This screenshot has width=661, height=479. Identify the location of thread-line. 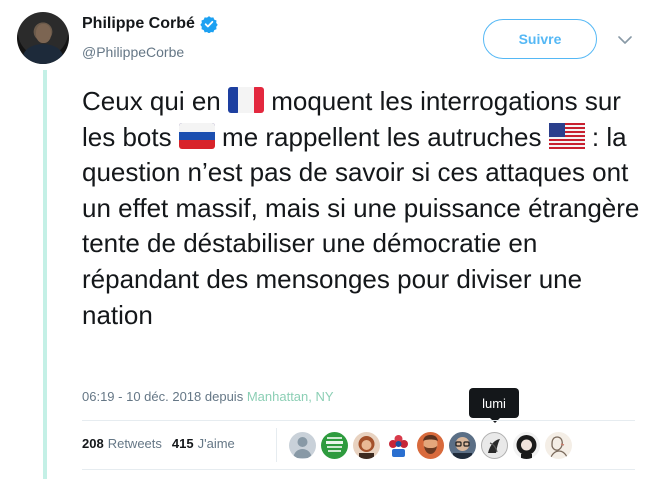
(45, 274).